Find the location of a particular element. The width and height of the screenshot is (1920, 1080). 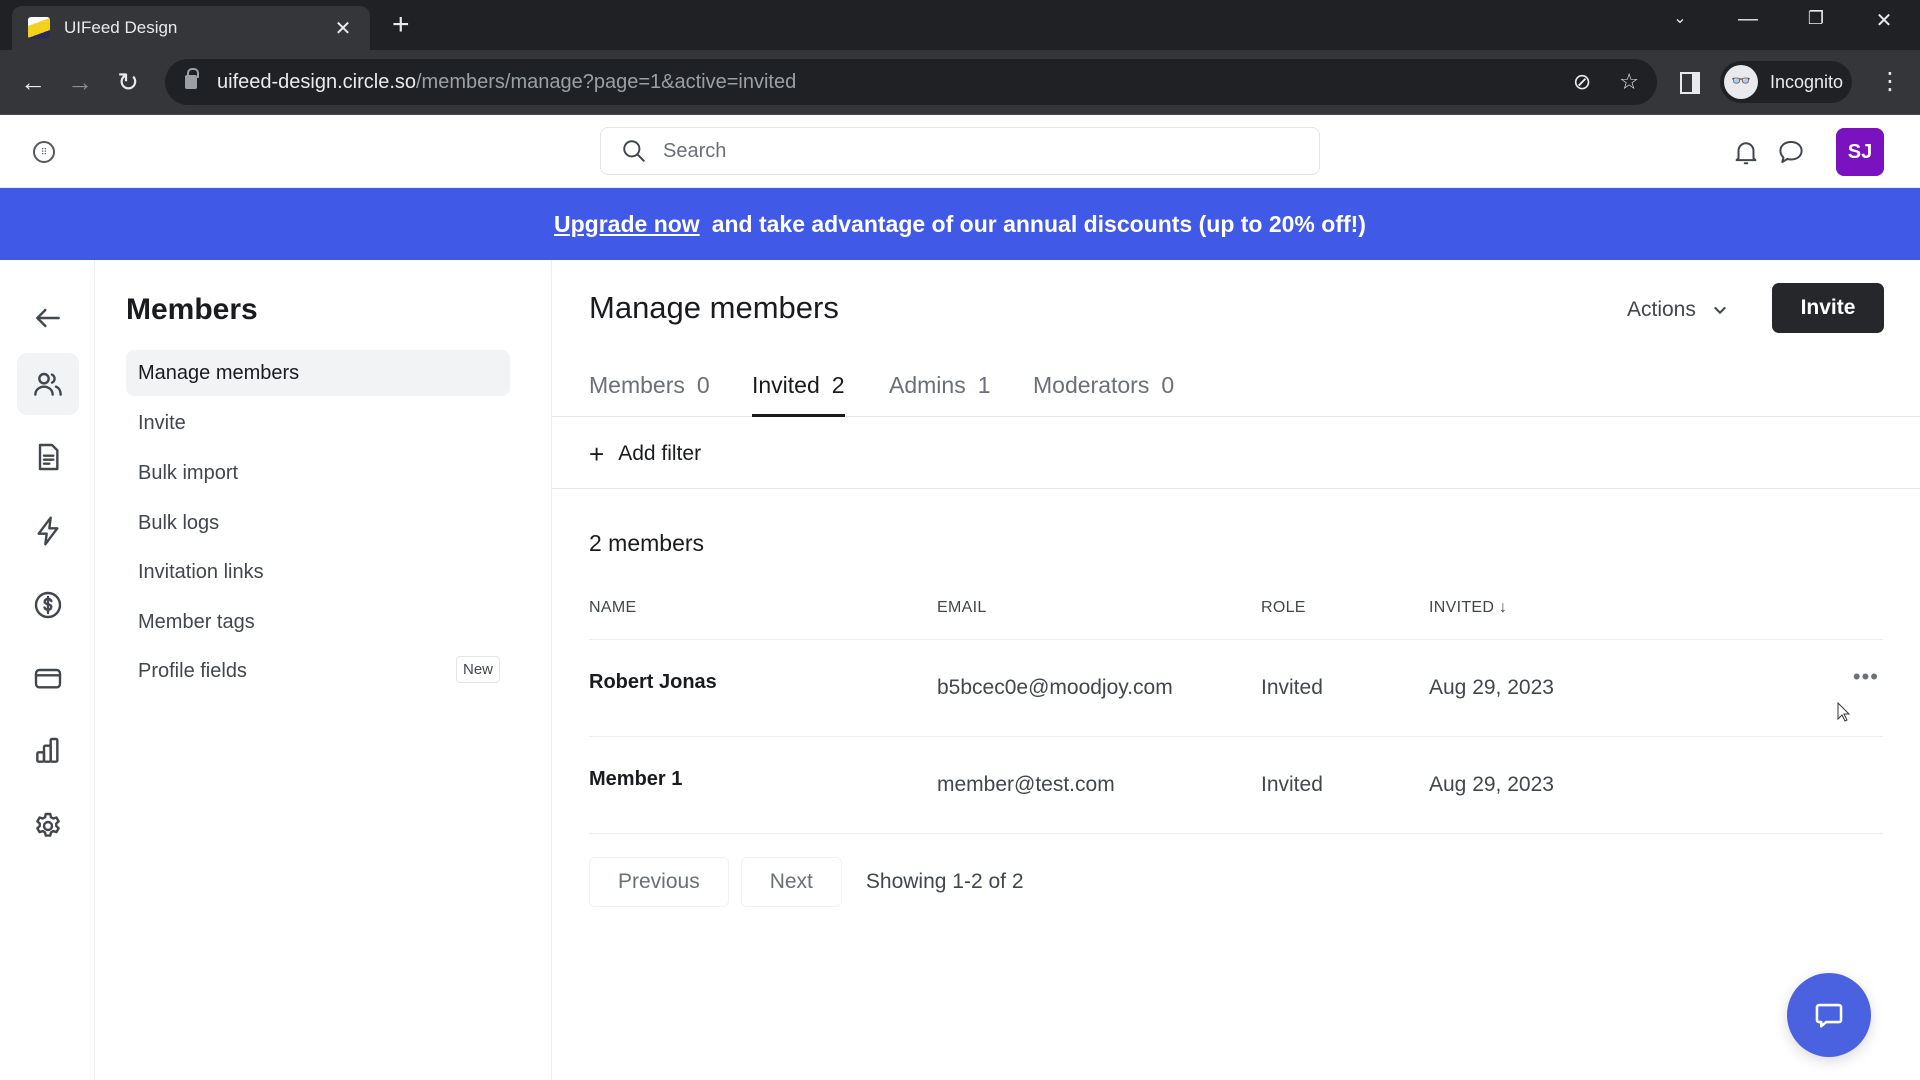

new-badge: New is located at coordinates (477, 669).